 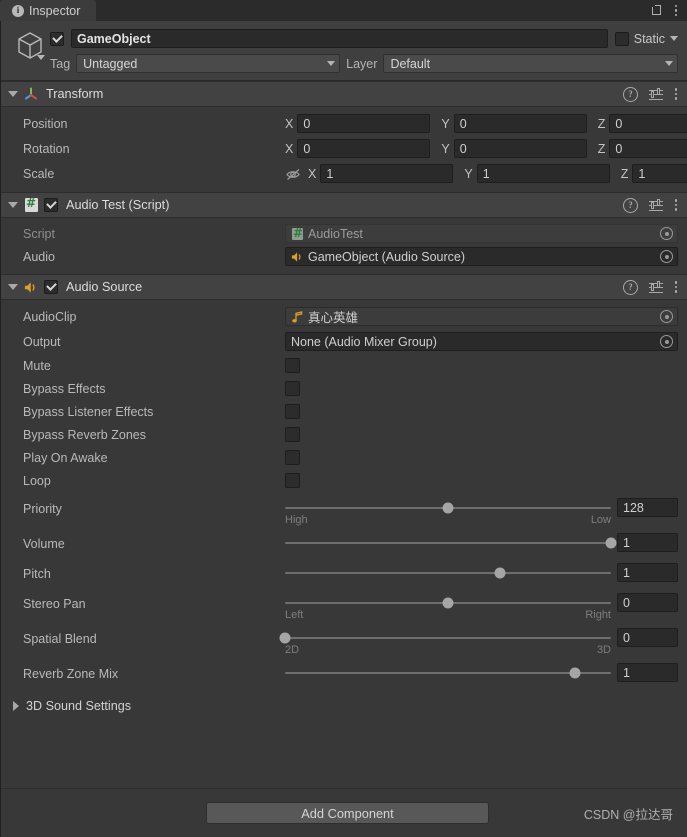 What do you see at coordinates (13, 205) in the screenshot?
I see `foldout-audio-test-icon` at bounding box center [13, 205].